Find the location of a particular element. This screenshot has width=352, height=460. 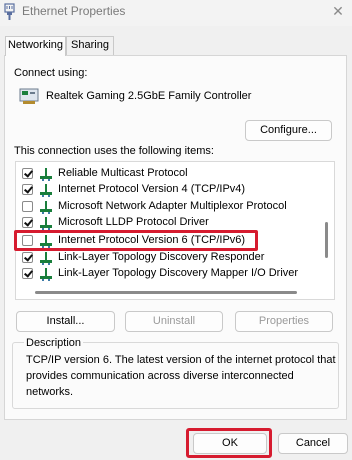

list-item: Internet Protocol Version 4 (TCP/IPv4) is located at coordinates (167, 190).